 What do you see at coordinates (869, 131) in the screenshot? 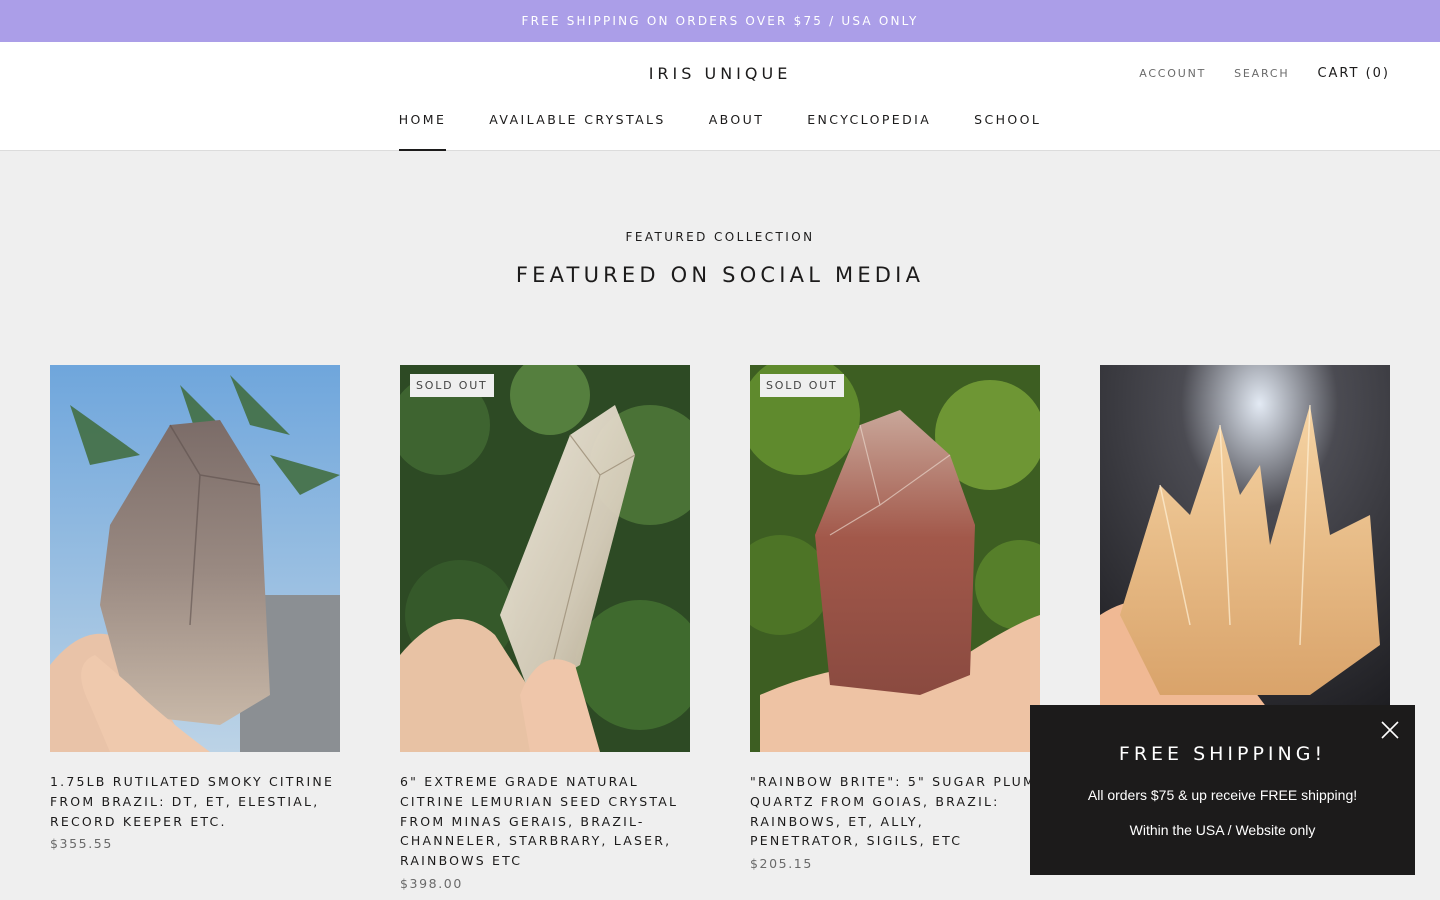
I see `nav-encyclopedia: ENCYCLOPEDIA` at bounding box center [869, 131].